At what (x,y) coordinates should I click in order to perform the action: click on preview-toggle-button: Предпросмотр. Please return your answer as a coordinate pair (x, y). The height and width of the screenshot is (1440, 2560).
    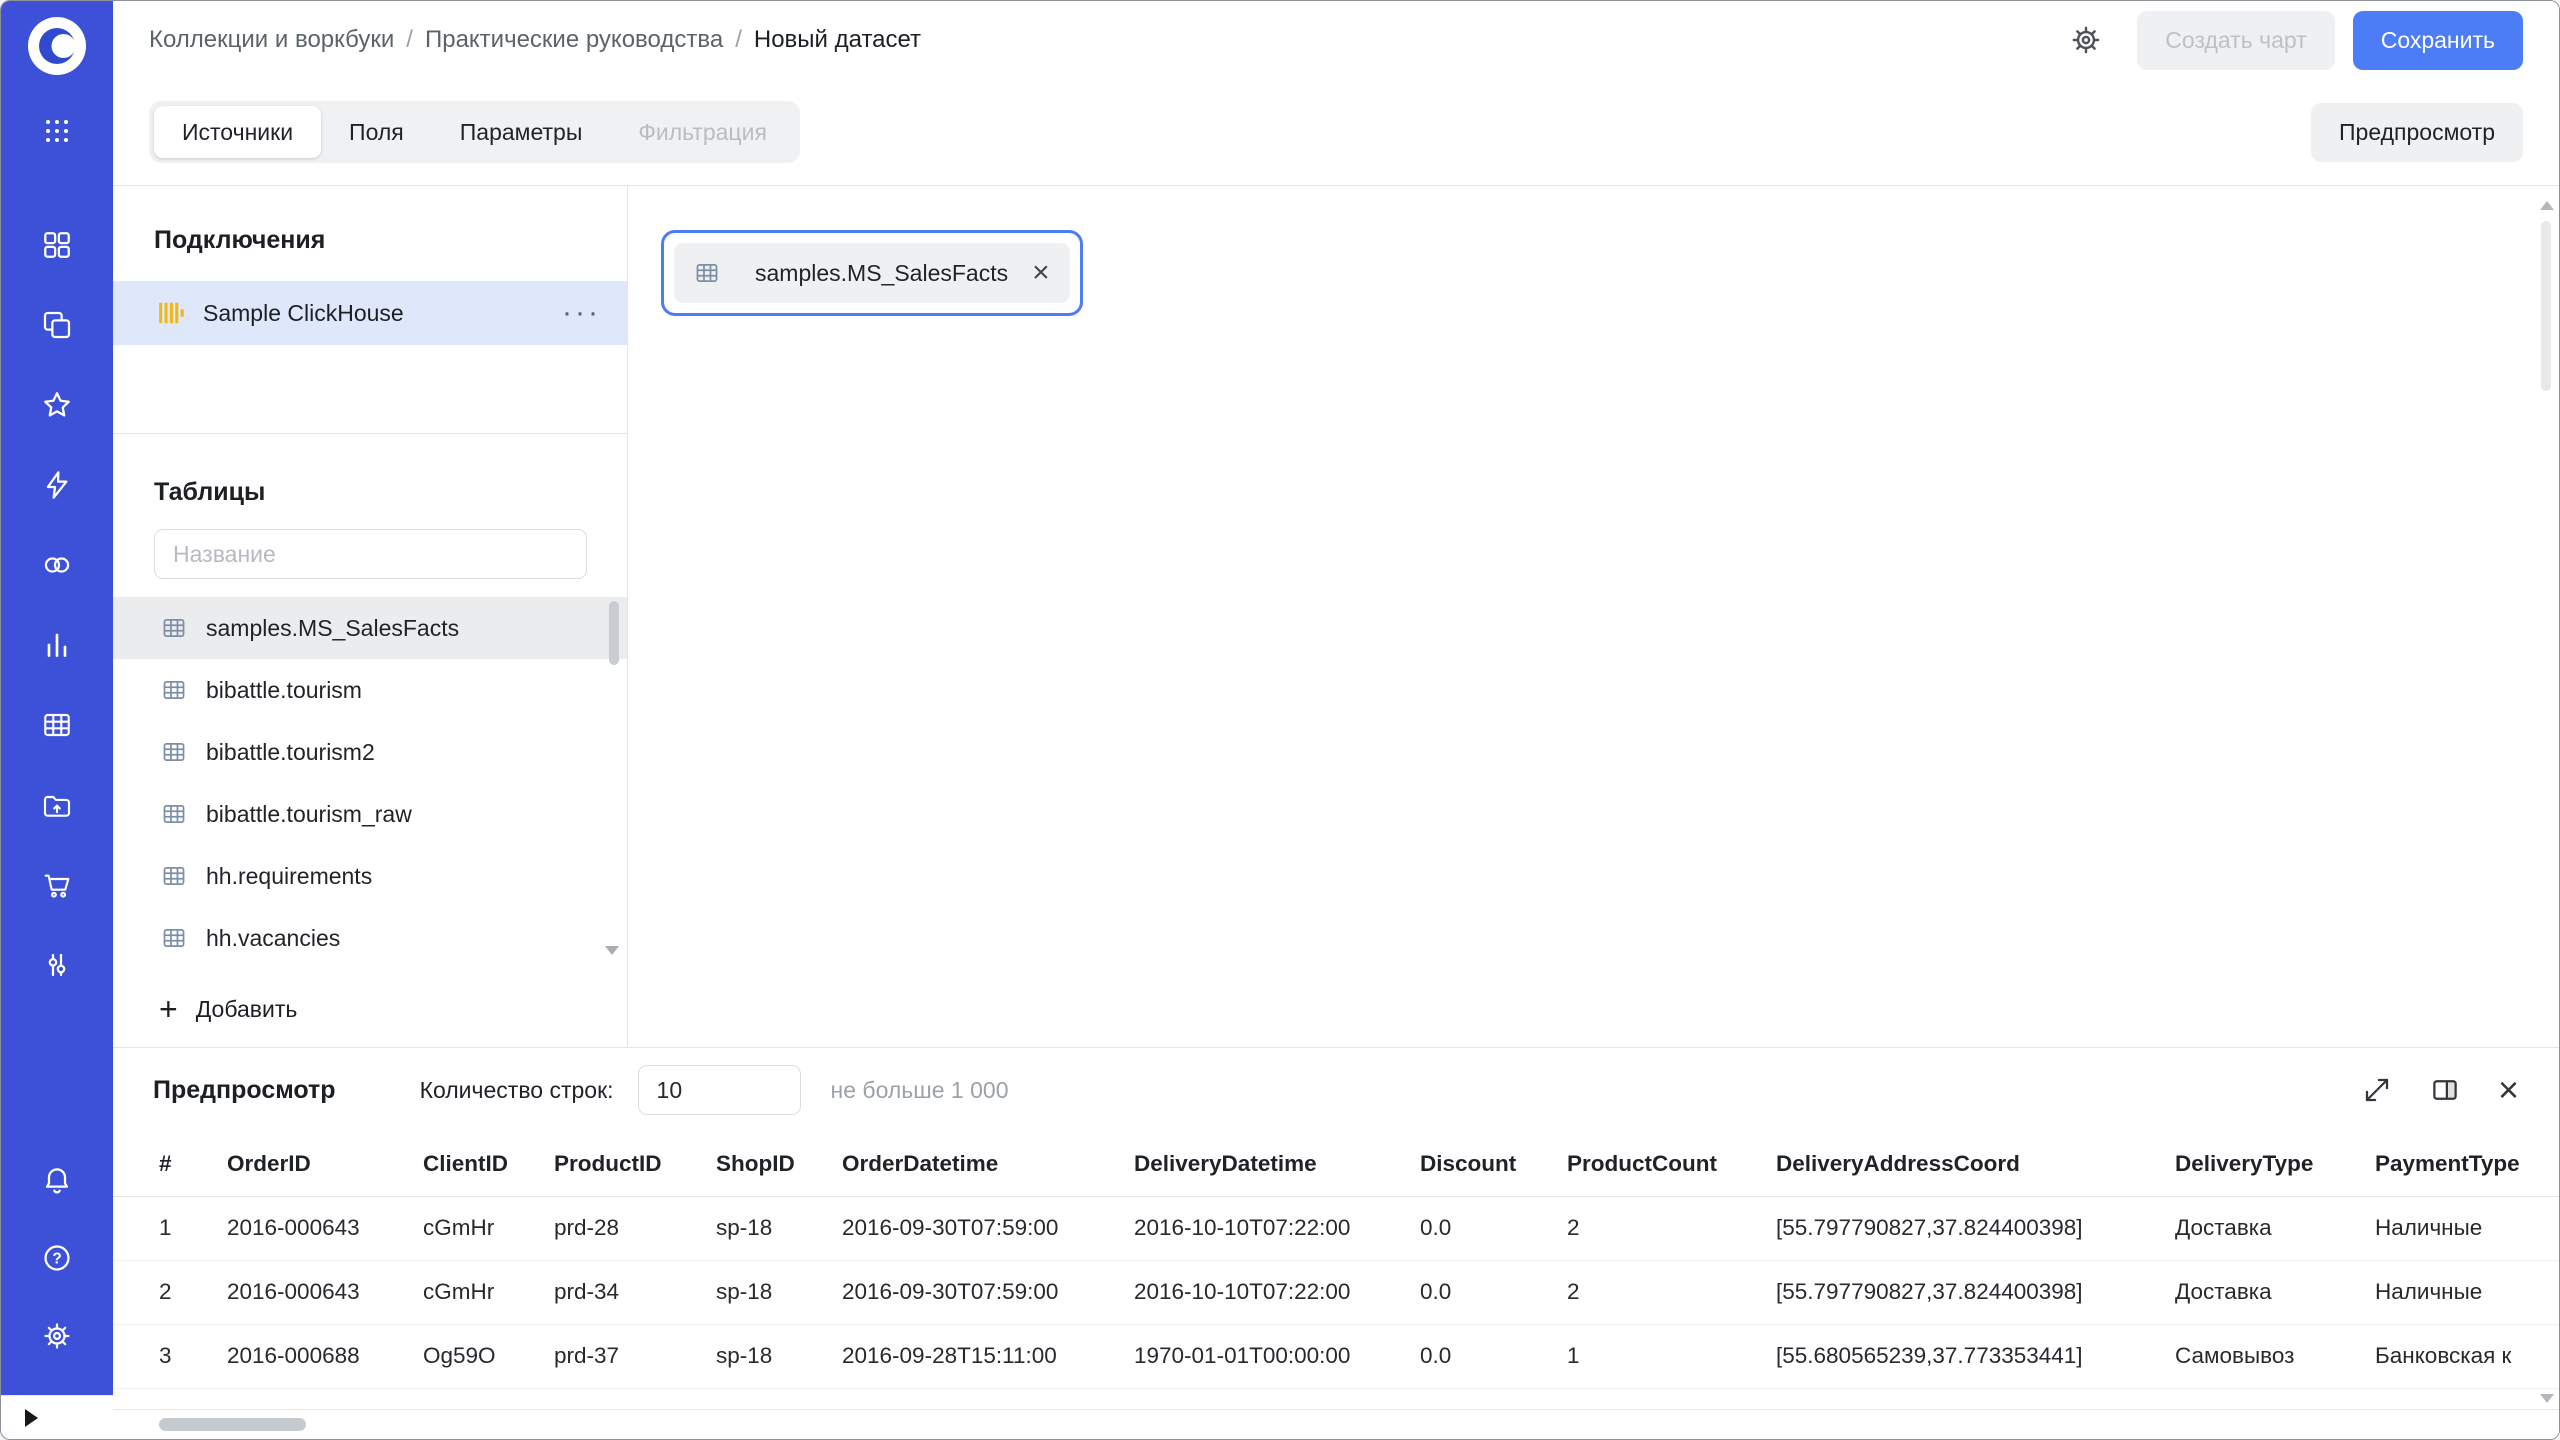
    Looking at the image, I should click on (2417, 132).